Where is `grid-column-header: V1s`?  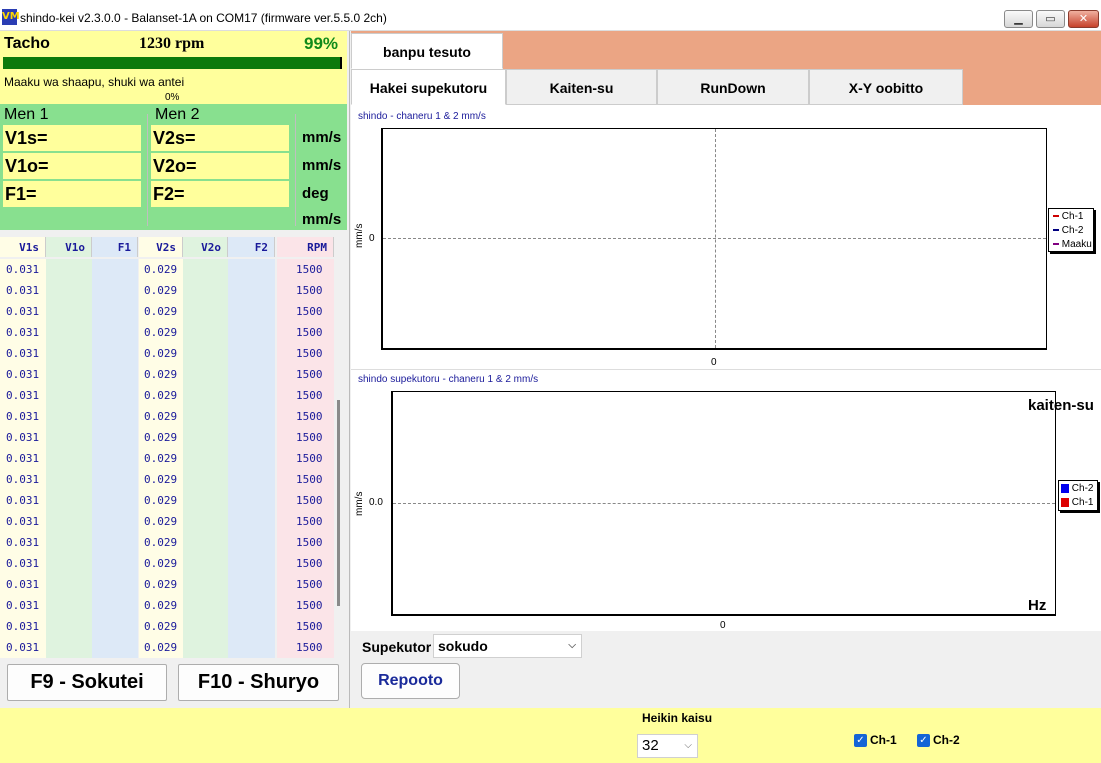 grid-column-header: V1s is located at coordinates (23, 247).